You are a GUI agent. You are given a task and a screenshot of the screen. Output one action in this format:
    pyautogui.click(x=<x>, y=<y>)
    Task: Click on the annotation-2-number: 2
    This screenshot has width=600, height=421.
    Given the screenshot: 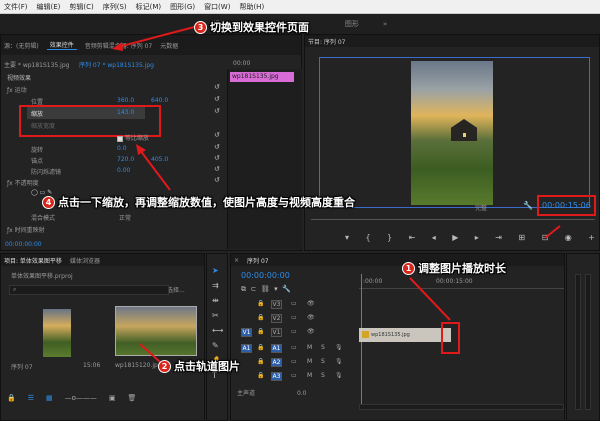 What is the action you would take?
    pyautogui.click(x=164, y=366)
    